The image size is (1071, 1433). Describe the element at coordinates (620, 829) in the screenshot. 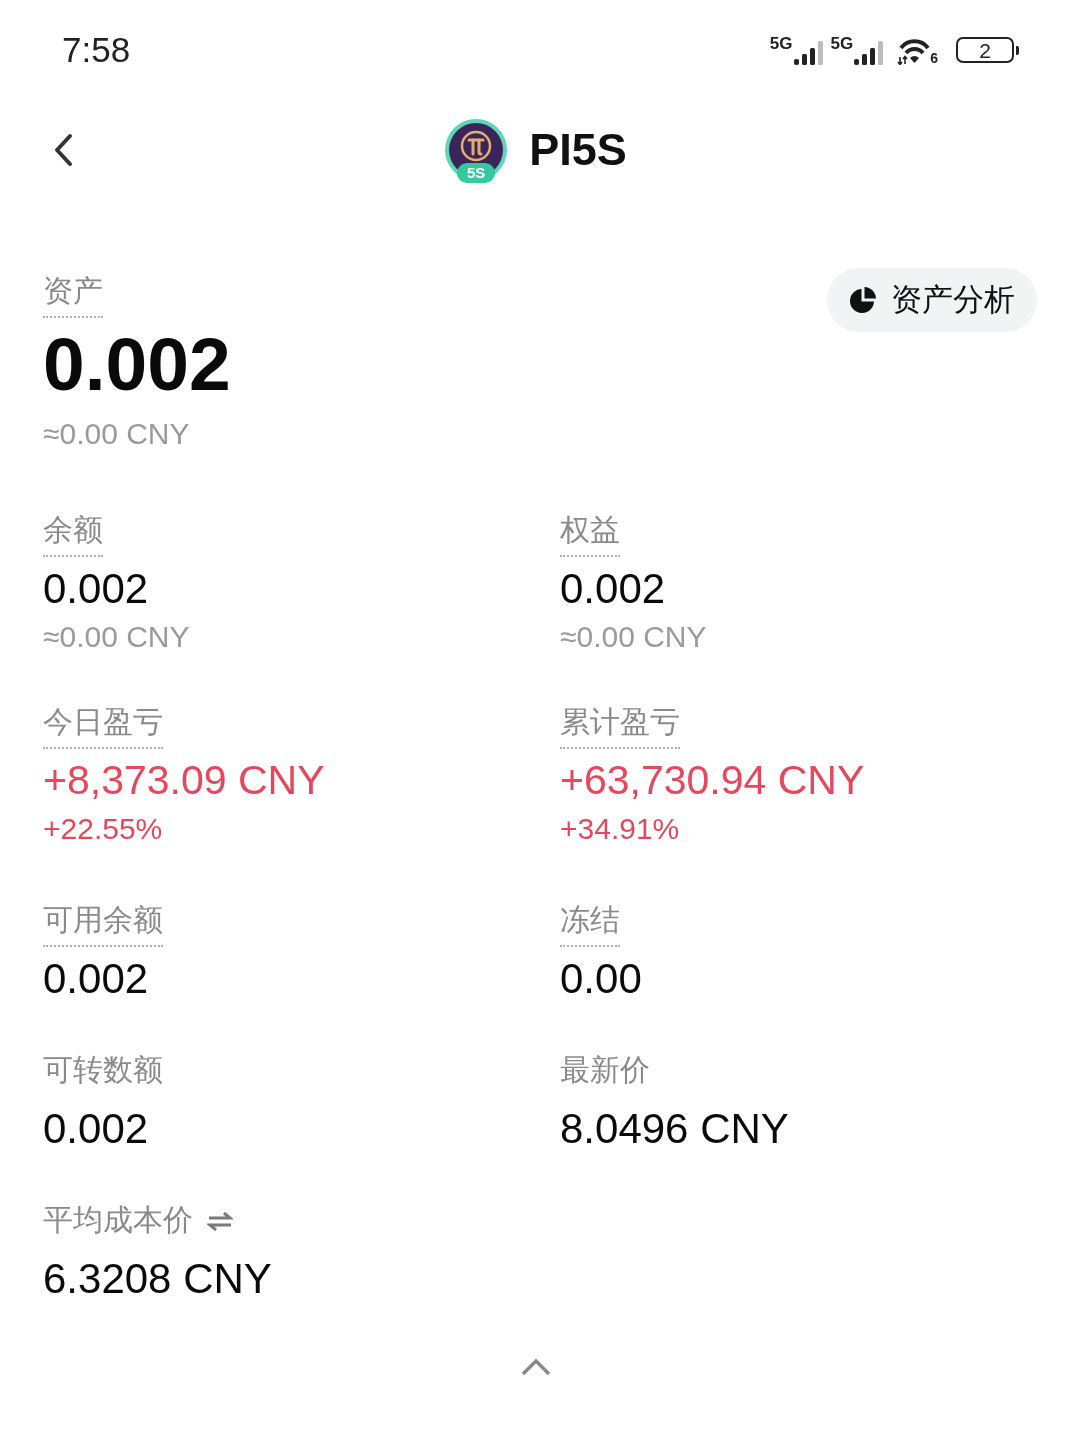

I see `percent-change: +34.91%` at that location.